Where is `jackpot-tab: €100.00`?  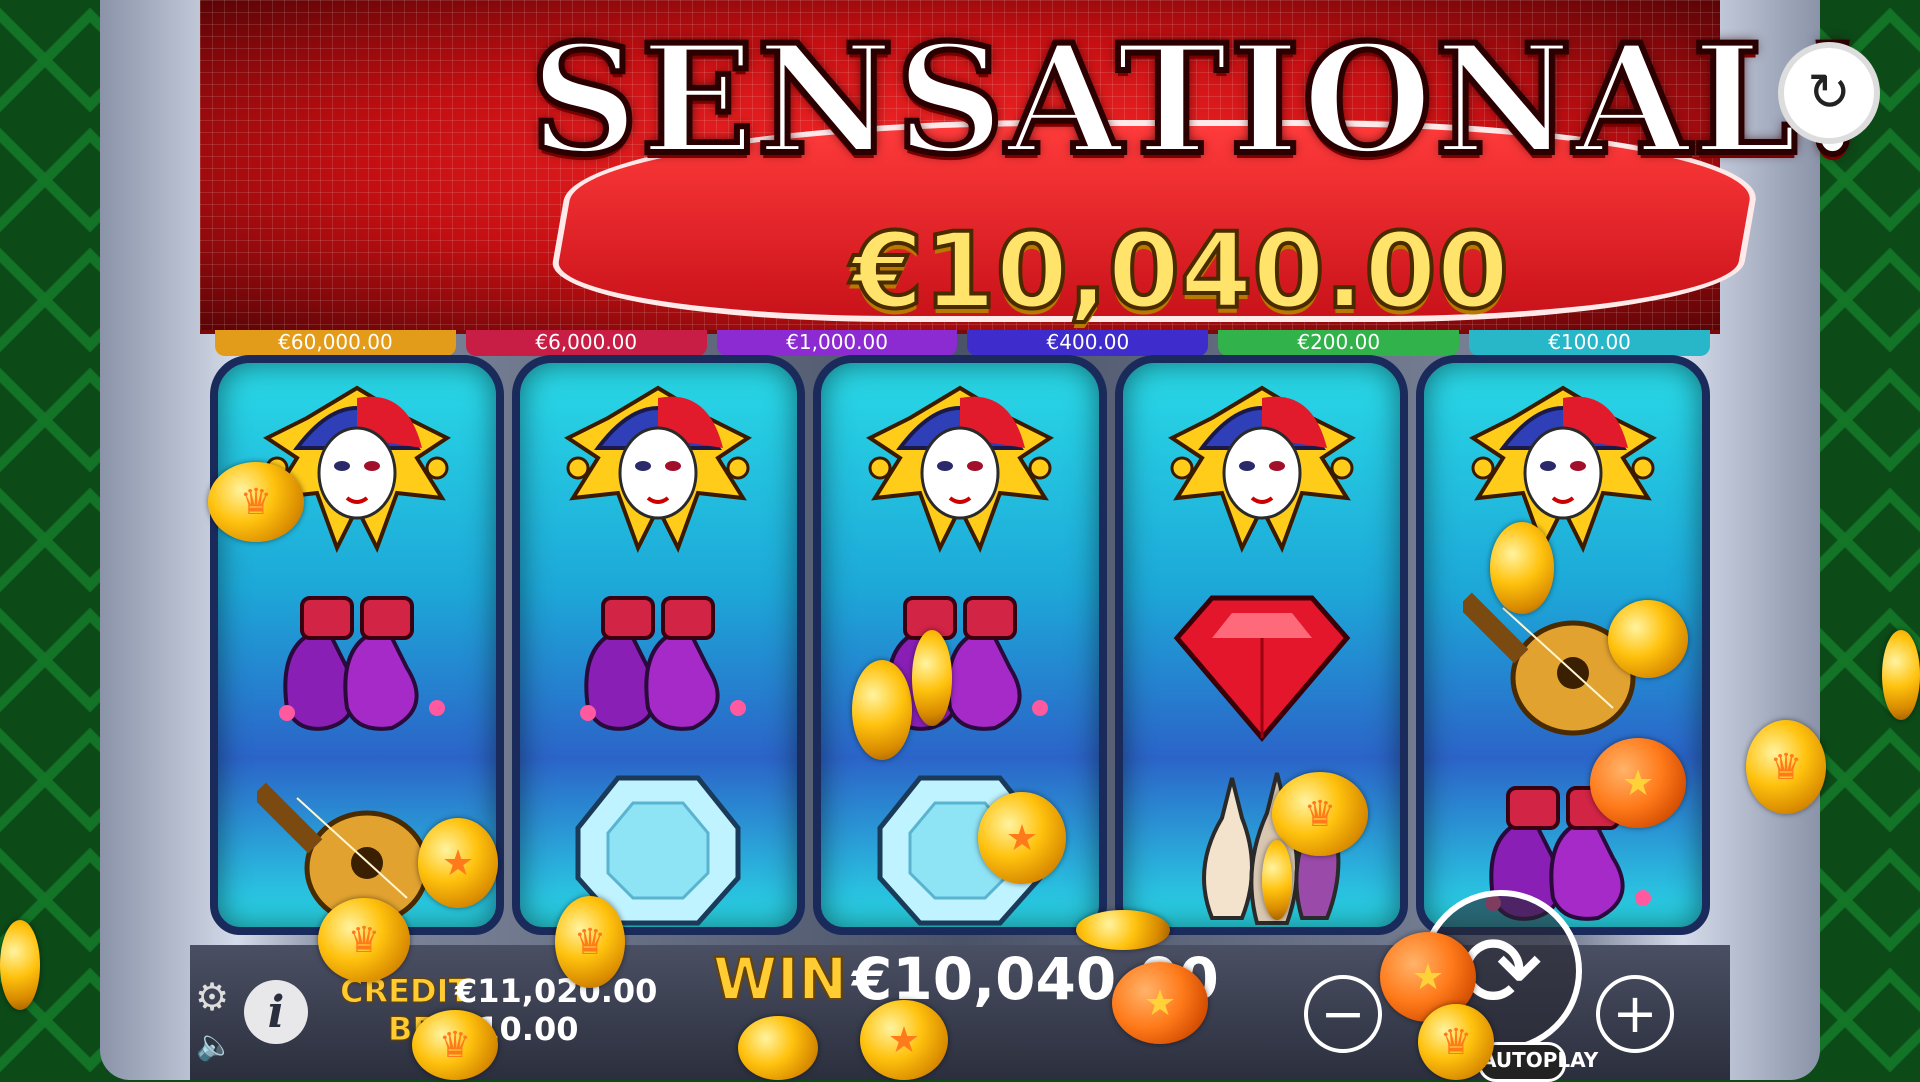
jackpot-tab: €100.00 is located at coordinates (1589, 343).